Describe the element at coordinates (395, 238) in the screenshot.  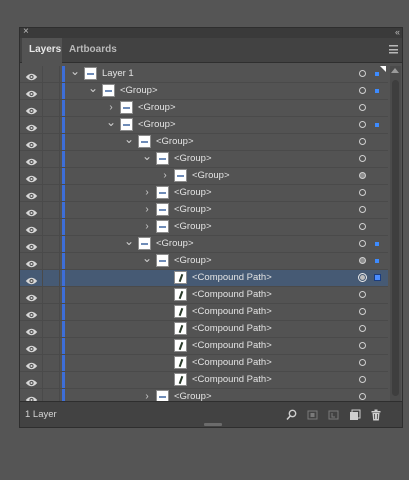
I see `scrollbar-thumb` at that location.